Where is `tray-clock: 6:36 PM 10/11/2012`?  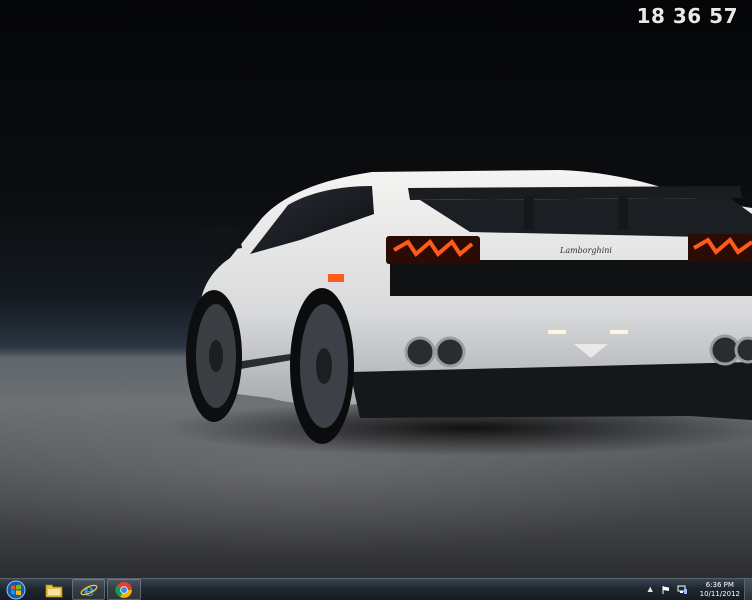 tray-clock: 6:36 PM 10/11/2012 is located at coordinates (720, 590).